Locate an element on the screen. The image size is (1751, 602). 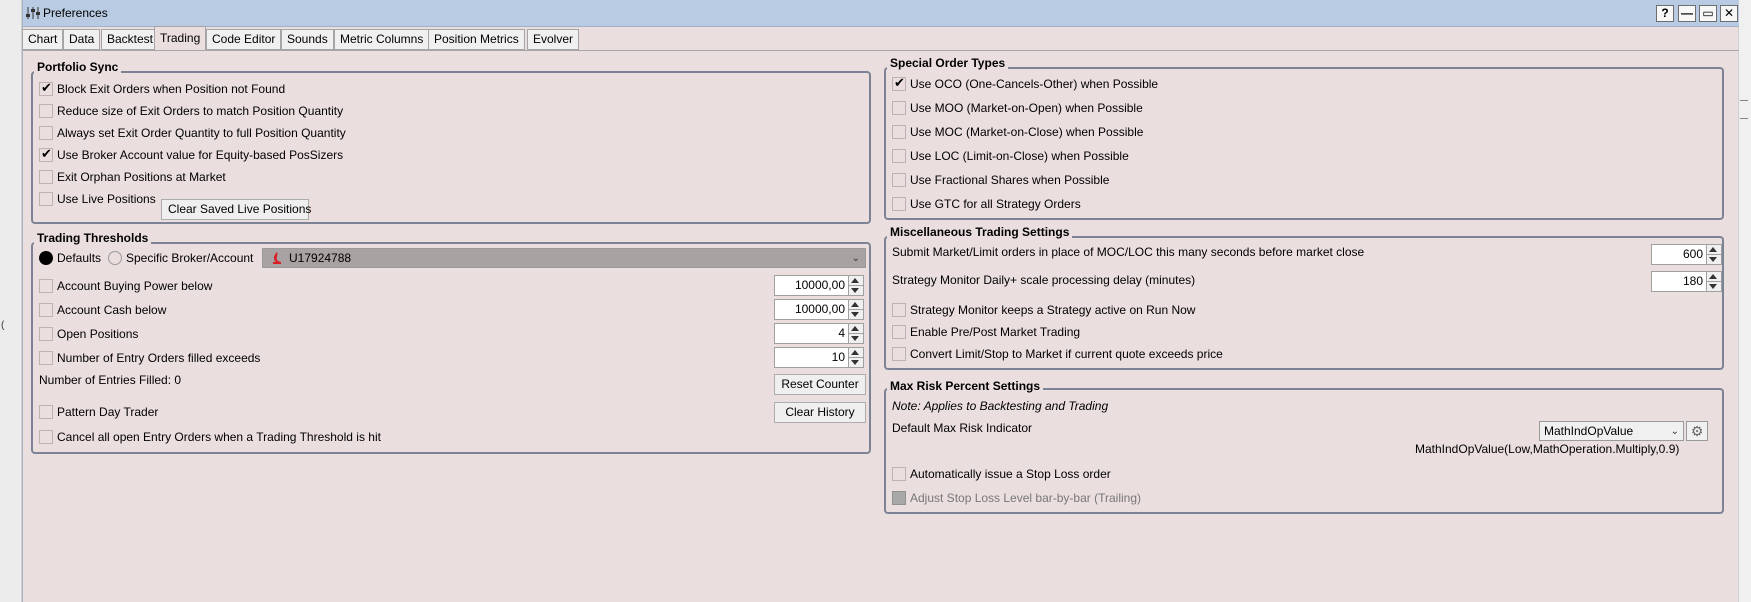
clear-saved-live-positions-button: Clear Saved Live Positions is located at coordinates (236, 209).